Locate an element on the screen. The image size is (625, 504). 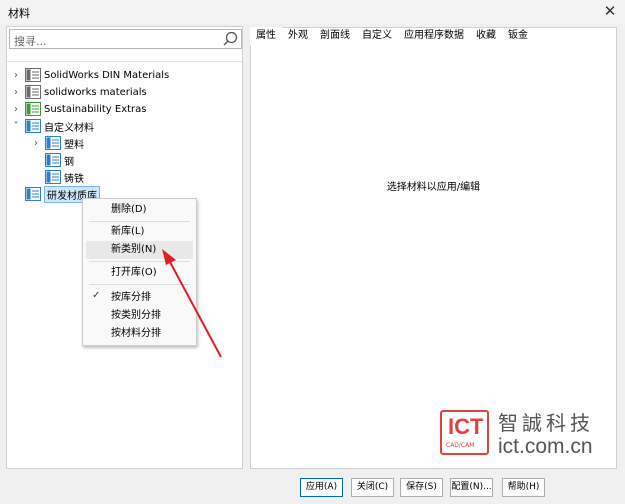
help-button: 帮助(H) is located at coordinates (523, 487).